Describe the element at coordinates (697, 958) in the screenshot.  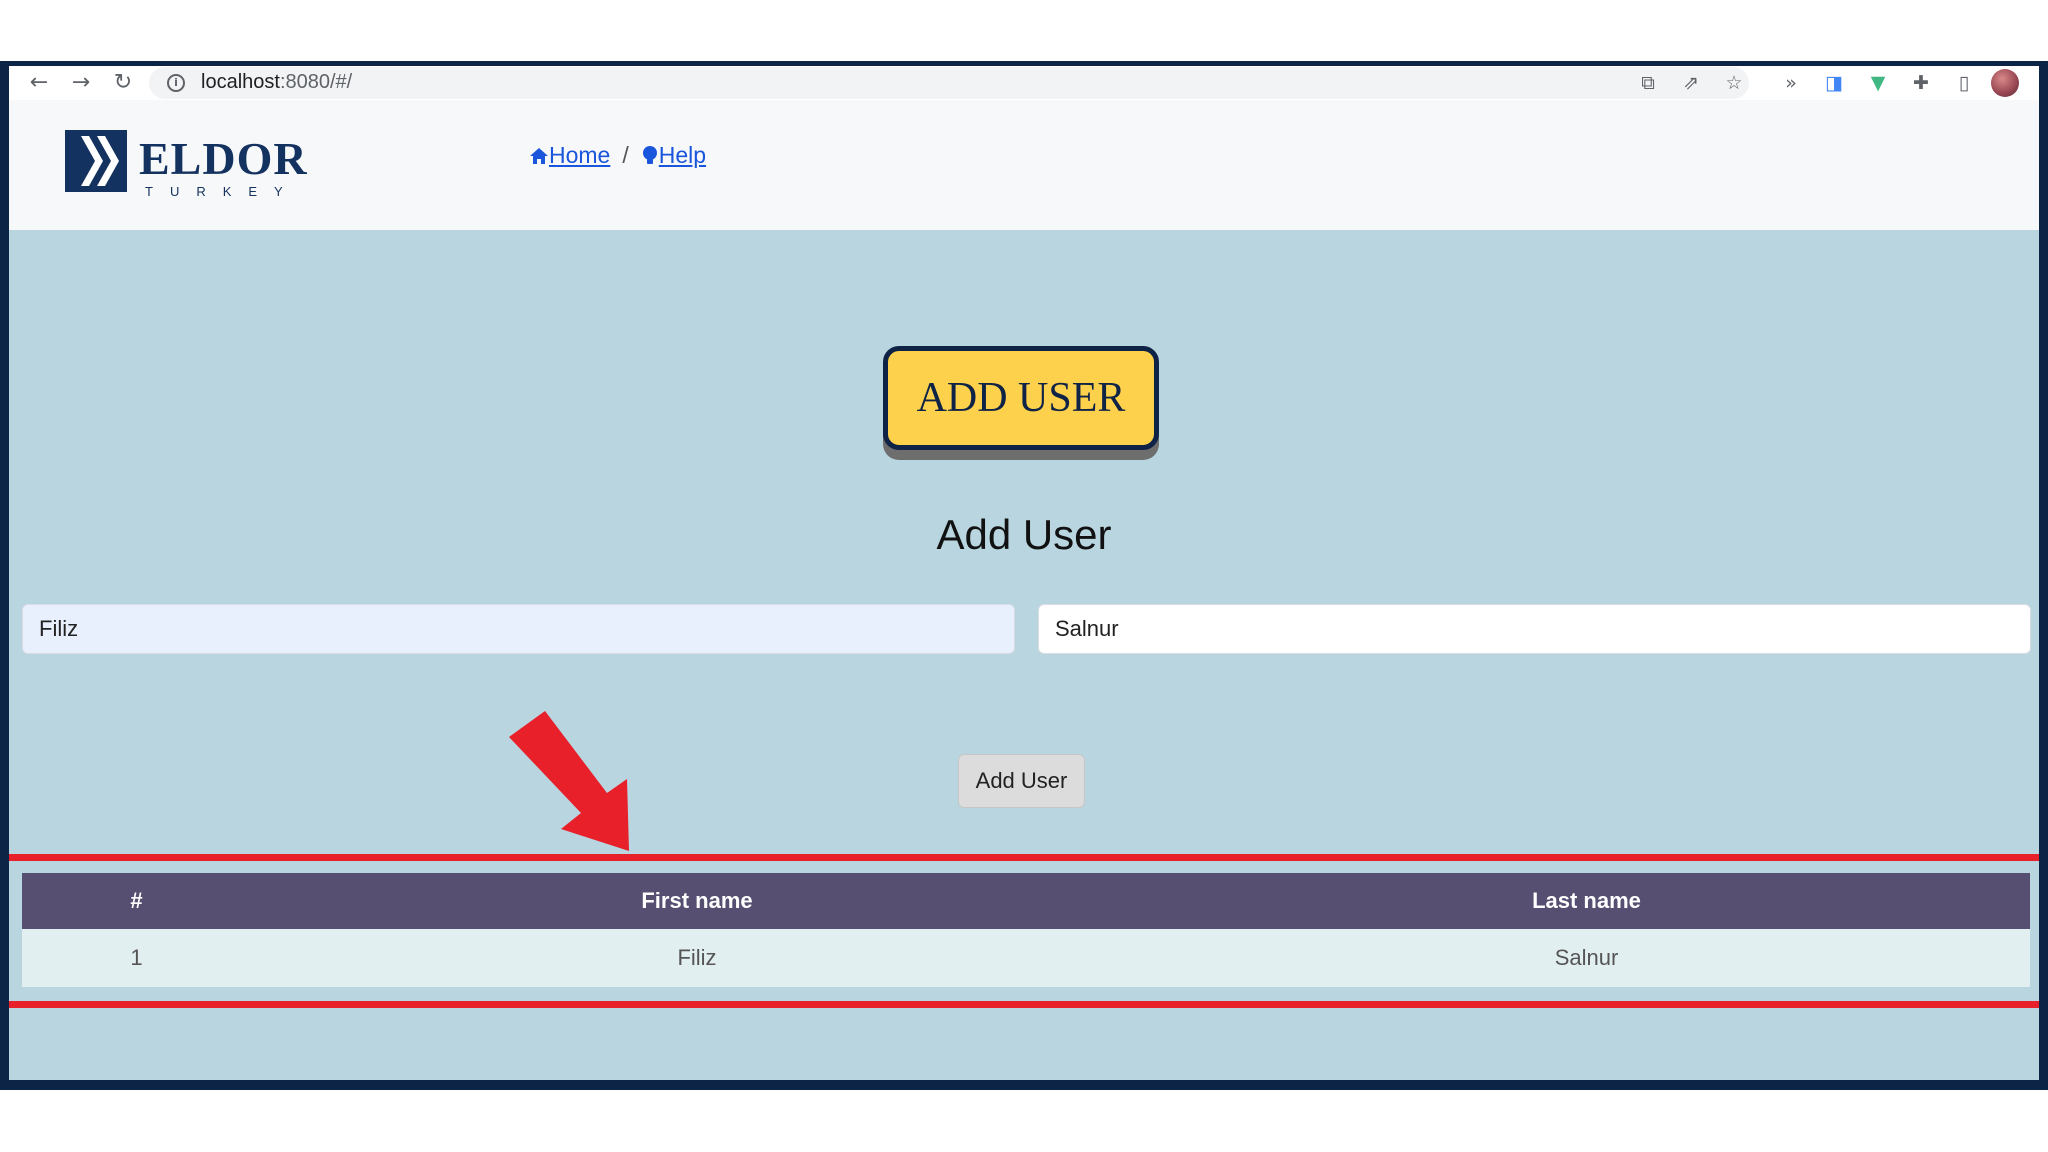
I see `cell-first-name: Filiz` at that location.